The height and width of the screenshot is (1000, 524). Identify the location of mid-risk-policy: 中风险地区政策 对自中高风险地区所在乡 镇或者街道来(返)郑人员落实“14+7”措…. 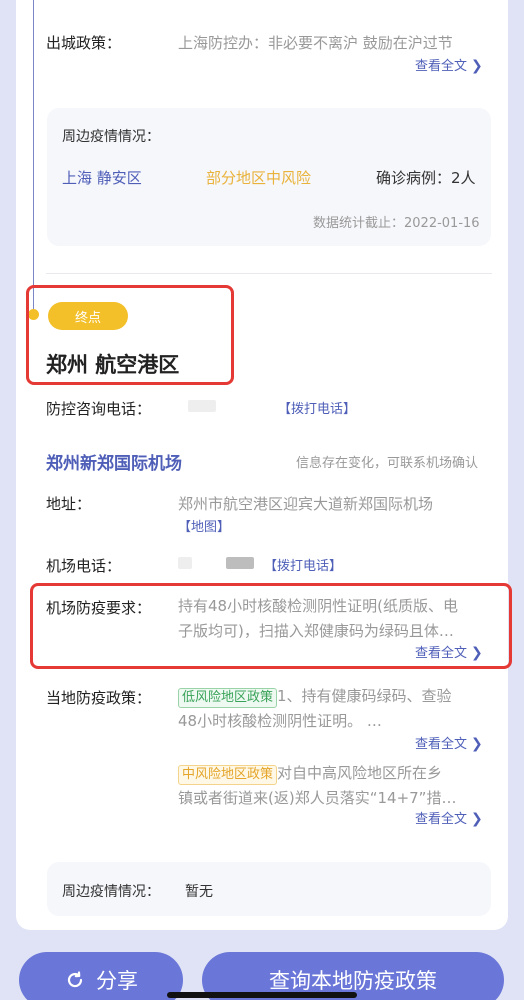
(317, 786).